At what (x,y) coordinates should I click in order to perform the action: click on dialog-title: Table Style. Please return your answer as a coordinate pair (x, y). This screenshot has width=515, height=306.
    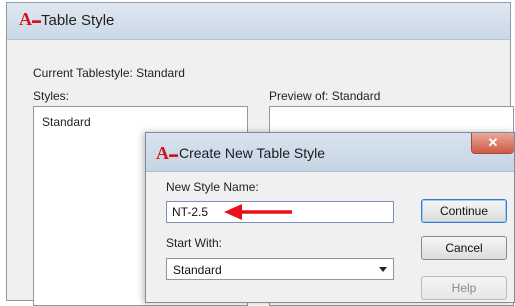
    Looking at the image, I should click on (78, 20).